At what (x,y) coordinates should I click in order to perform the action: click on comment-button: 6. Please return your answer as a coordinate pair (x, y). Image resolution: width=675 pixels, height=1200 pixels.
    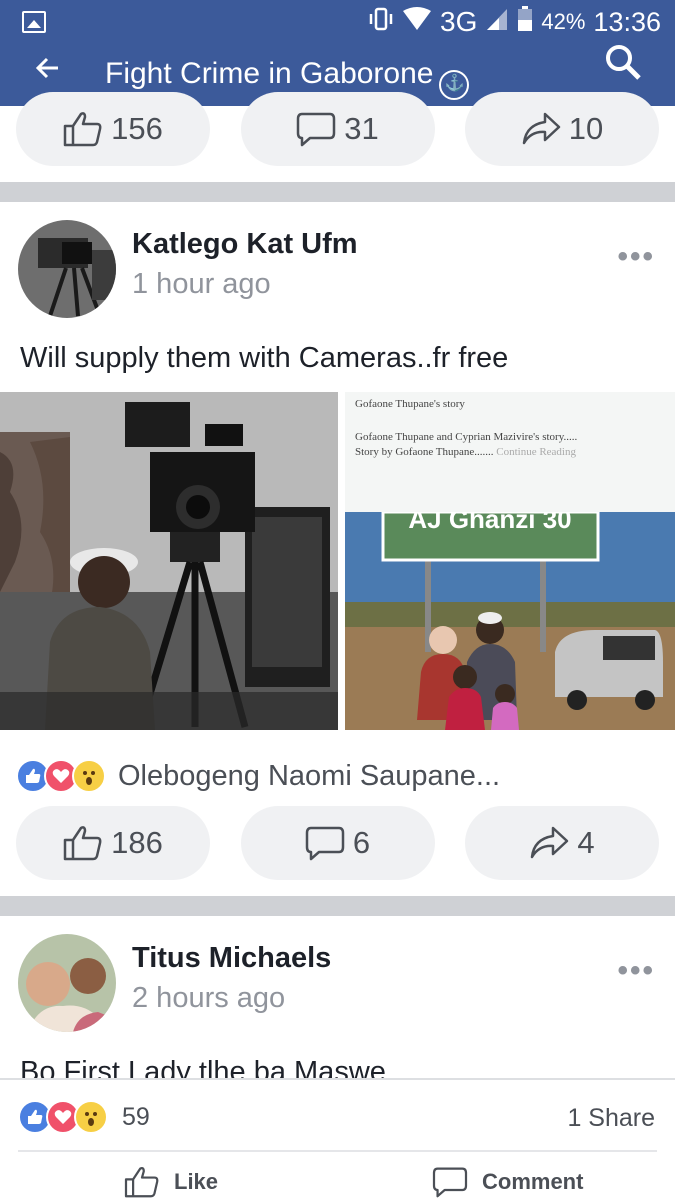
    Looking at the image, I should click on (337, 843).